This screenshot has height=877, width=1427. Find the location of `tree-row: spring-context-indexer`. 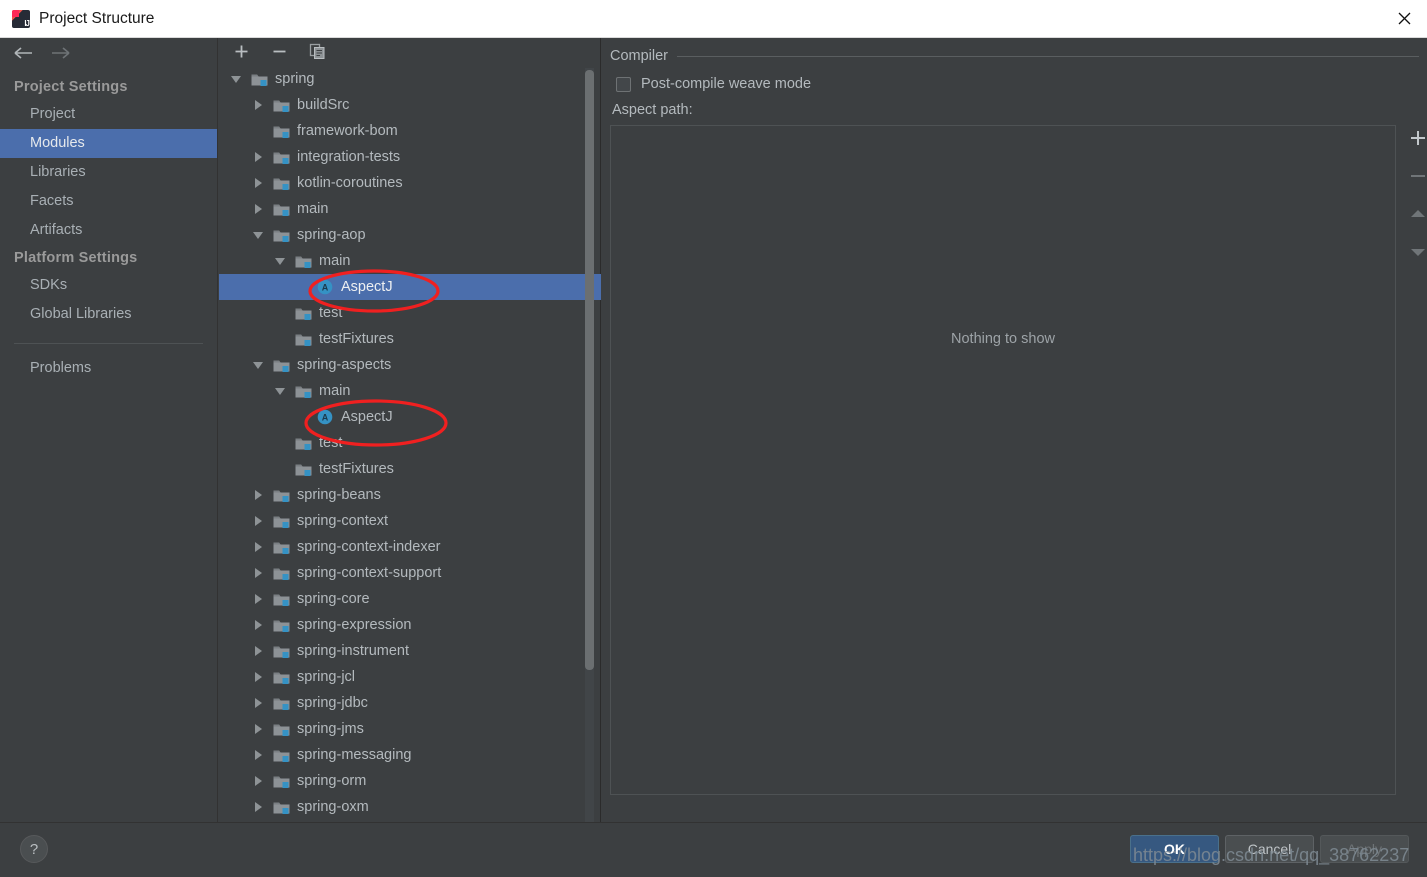

tree-row: spring-context-indexer is located at coordinates (410, 547).